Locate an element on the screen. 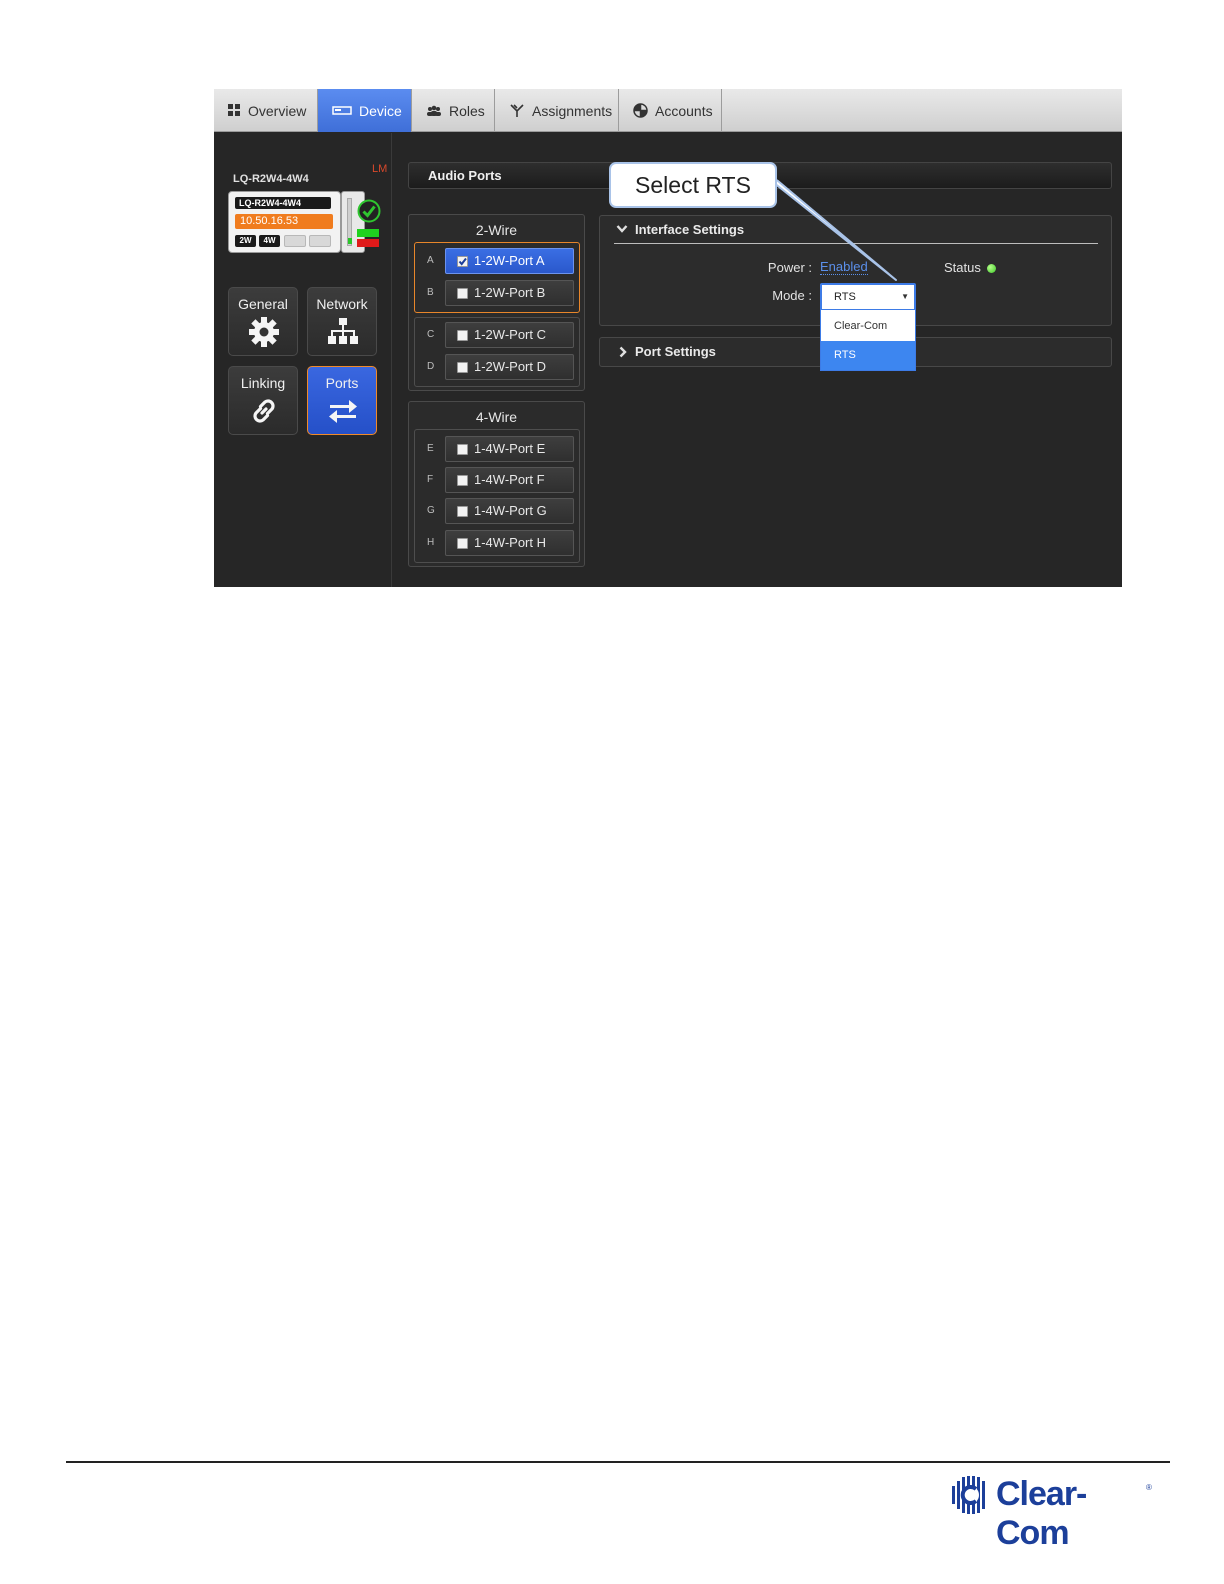  logo-text: Clear-Com is located at coordinates (1041, 1513).